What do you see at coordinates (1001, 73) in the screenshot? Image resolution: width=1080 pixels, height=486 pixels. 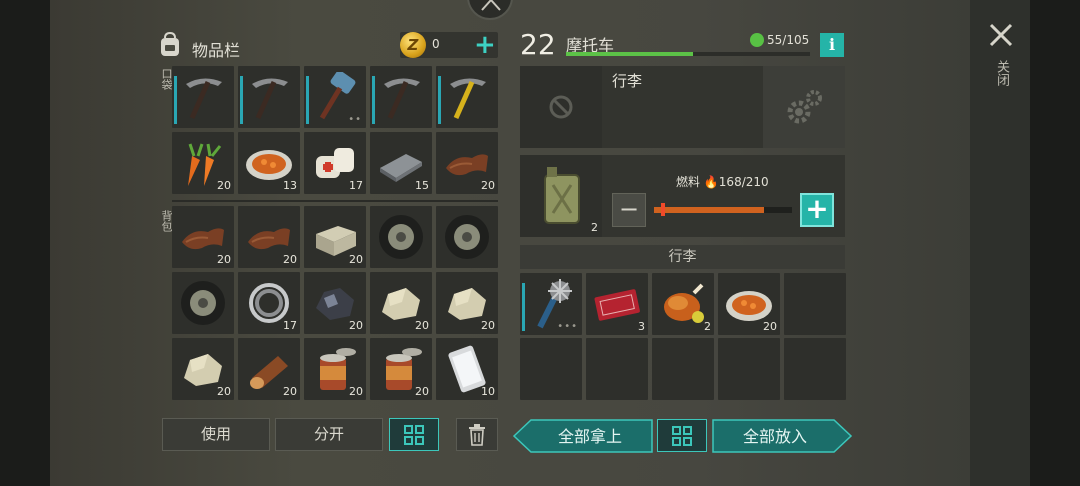 I see `close-label: 关闭` at bounding box center [1001, 73].